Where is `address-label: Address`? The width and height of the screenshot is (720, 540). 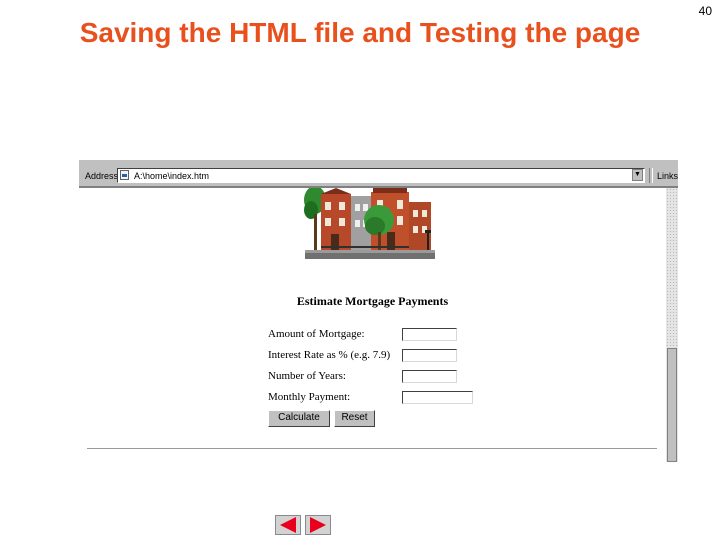 address-label: Address is located at coordinates (102, 176).